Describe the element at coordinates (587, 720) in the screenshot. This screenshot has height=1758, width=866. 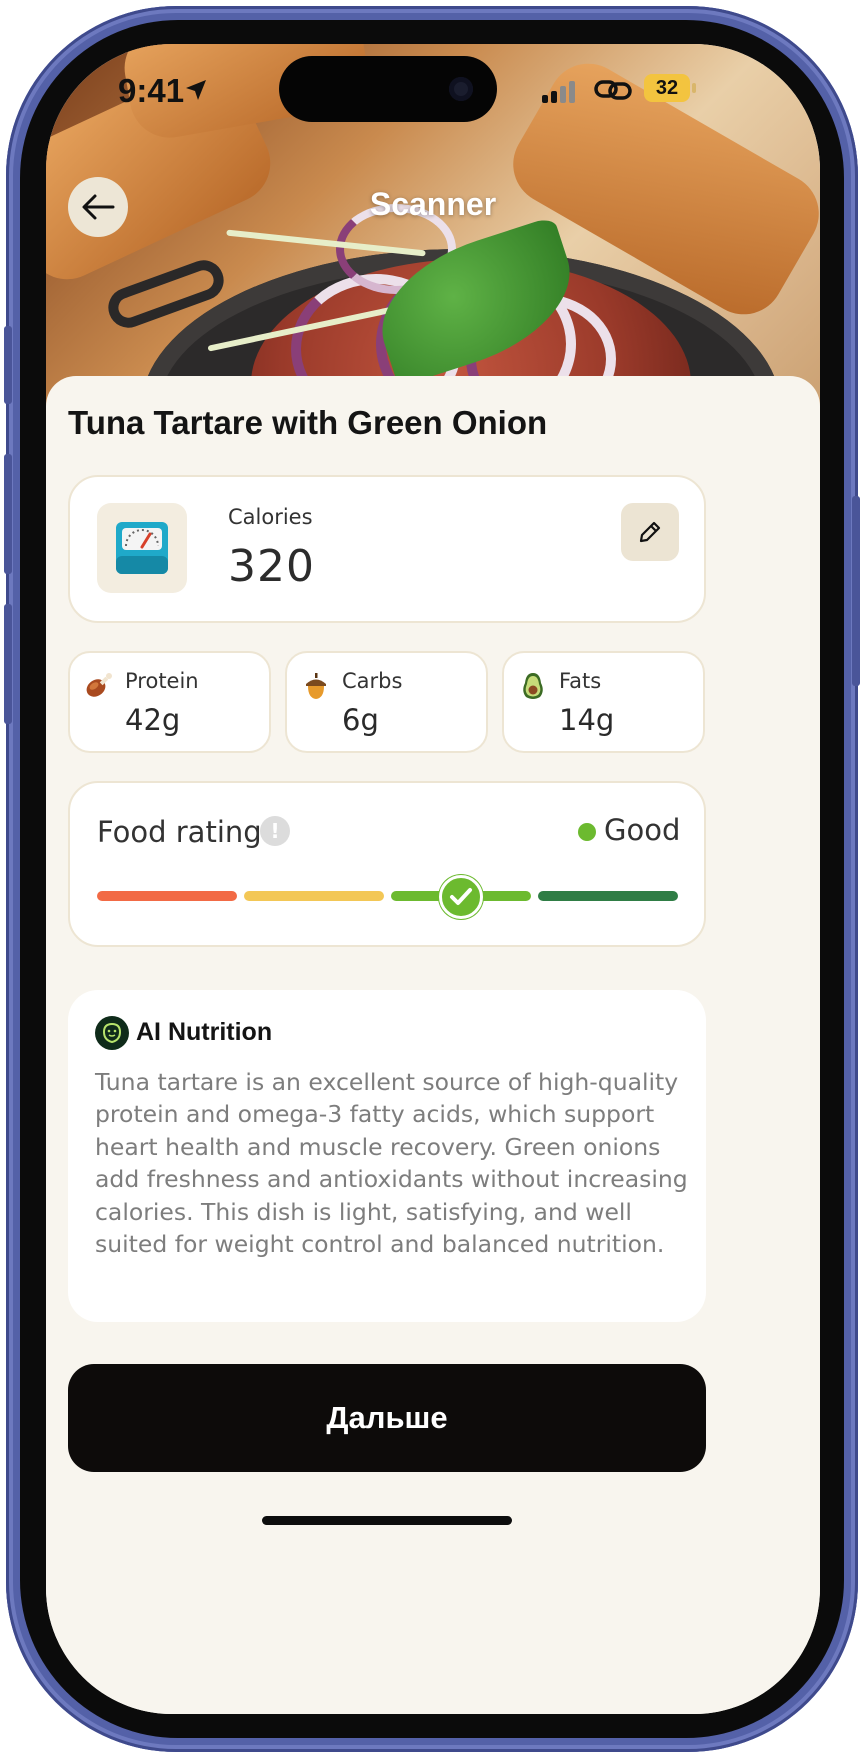
I see `fats-value: 14g` at that location.